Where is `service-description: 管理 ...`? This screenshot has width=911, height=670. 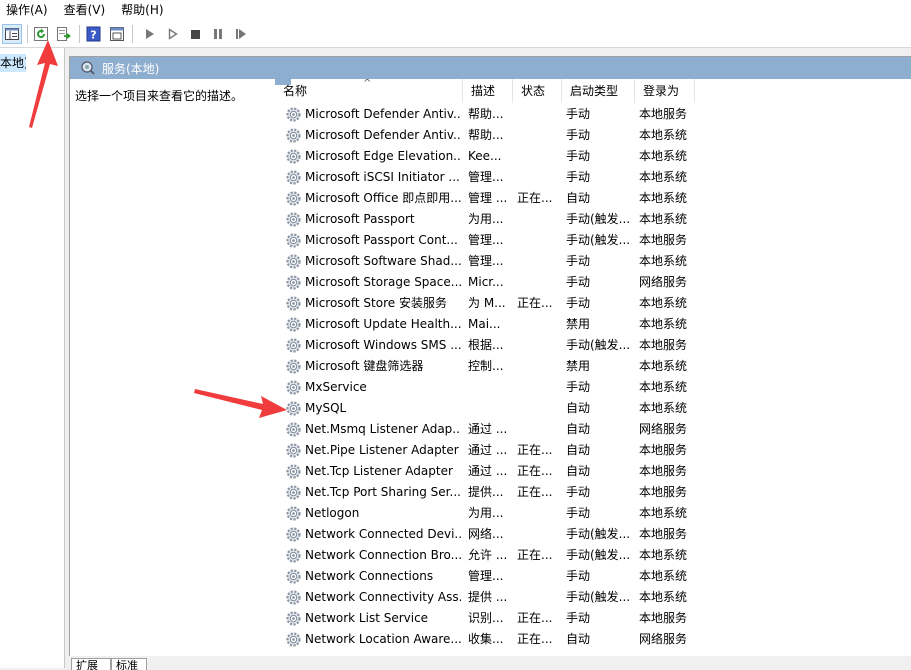 service-description: 管理 ... is located at coordinates (488, 198).